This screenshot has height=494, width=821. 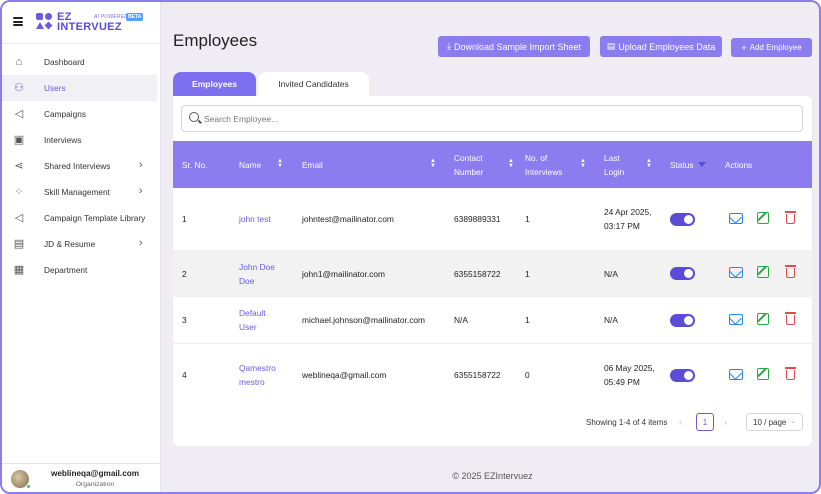 I want to click on sidebar-item-jd-resume: ▤ JD & Resume ›, so click(x=81, y=244).